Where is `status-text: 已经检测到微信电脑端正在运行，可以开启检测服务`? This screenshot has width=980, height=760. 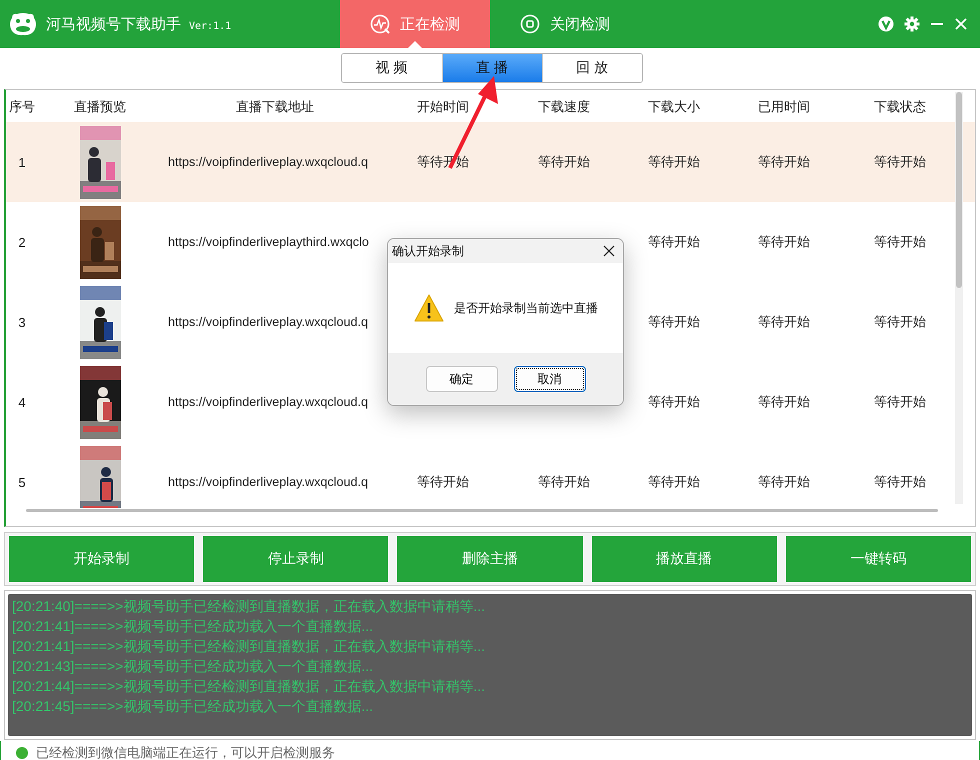 status-text: 已经检测到微信电脑端正在运行，可以开启检测服务 is located at coordinates (185, 752).